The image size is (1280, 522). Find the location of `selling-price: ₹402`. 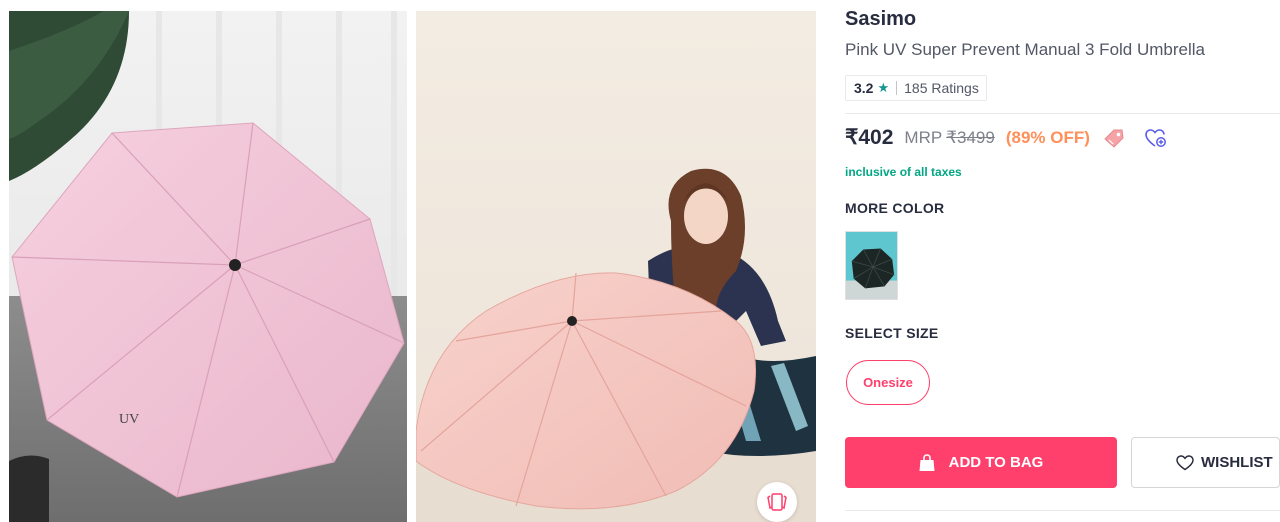

selling-price: ₹402 is located at coordinates (869, 137).